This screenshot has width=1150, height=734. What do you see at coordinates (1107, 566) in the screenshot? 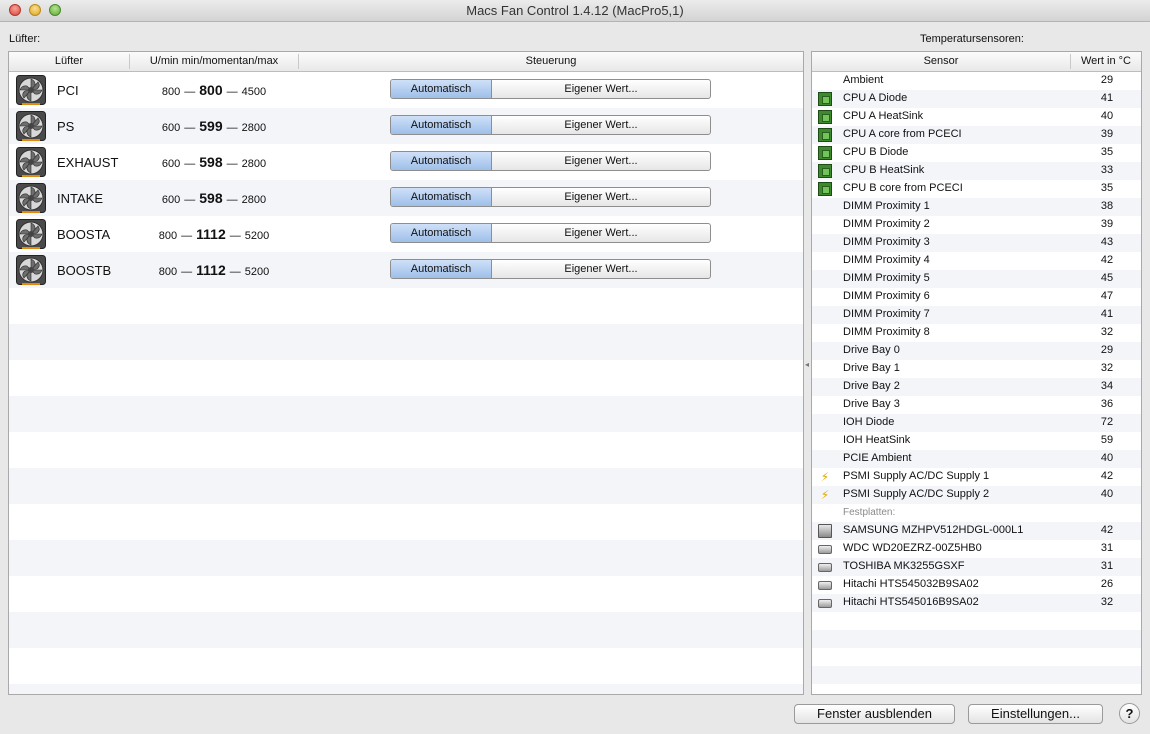
I see `disk-value: 31` at bounding box center [1107, 566].